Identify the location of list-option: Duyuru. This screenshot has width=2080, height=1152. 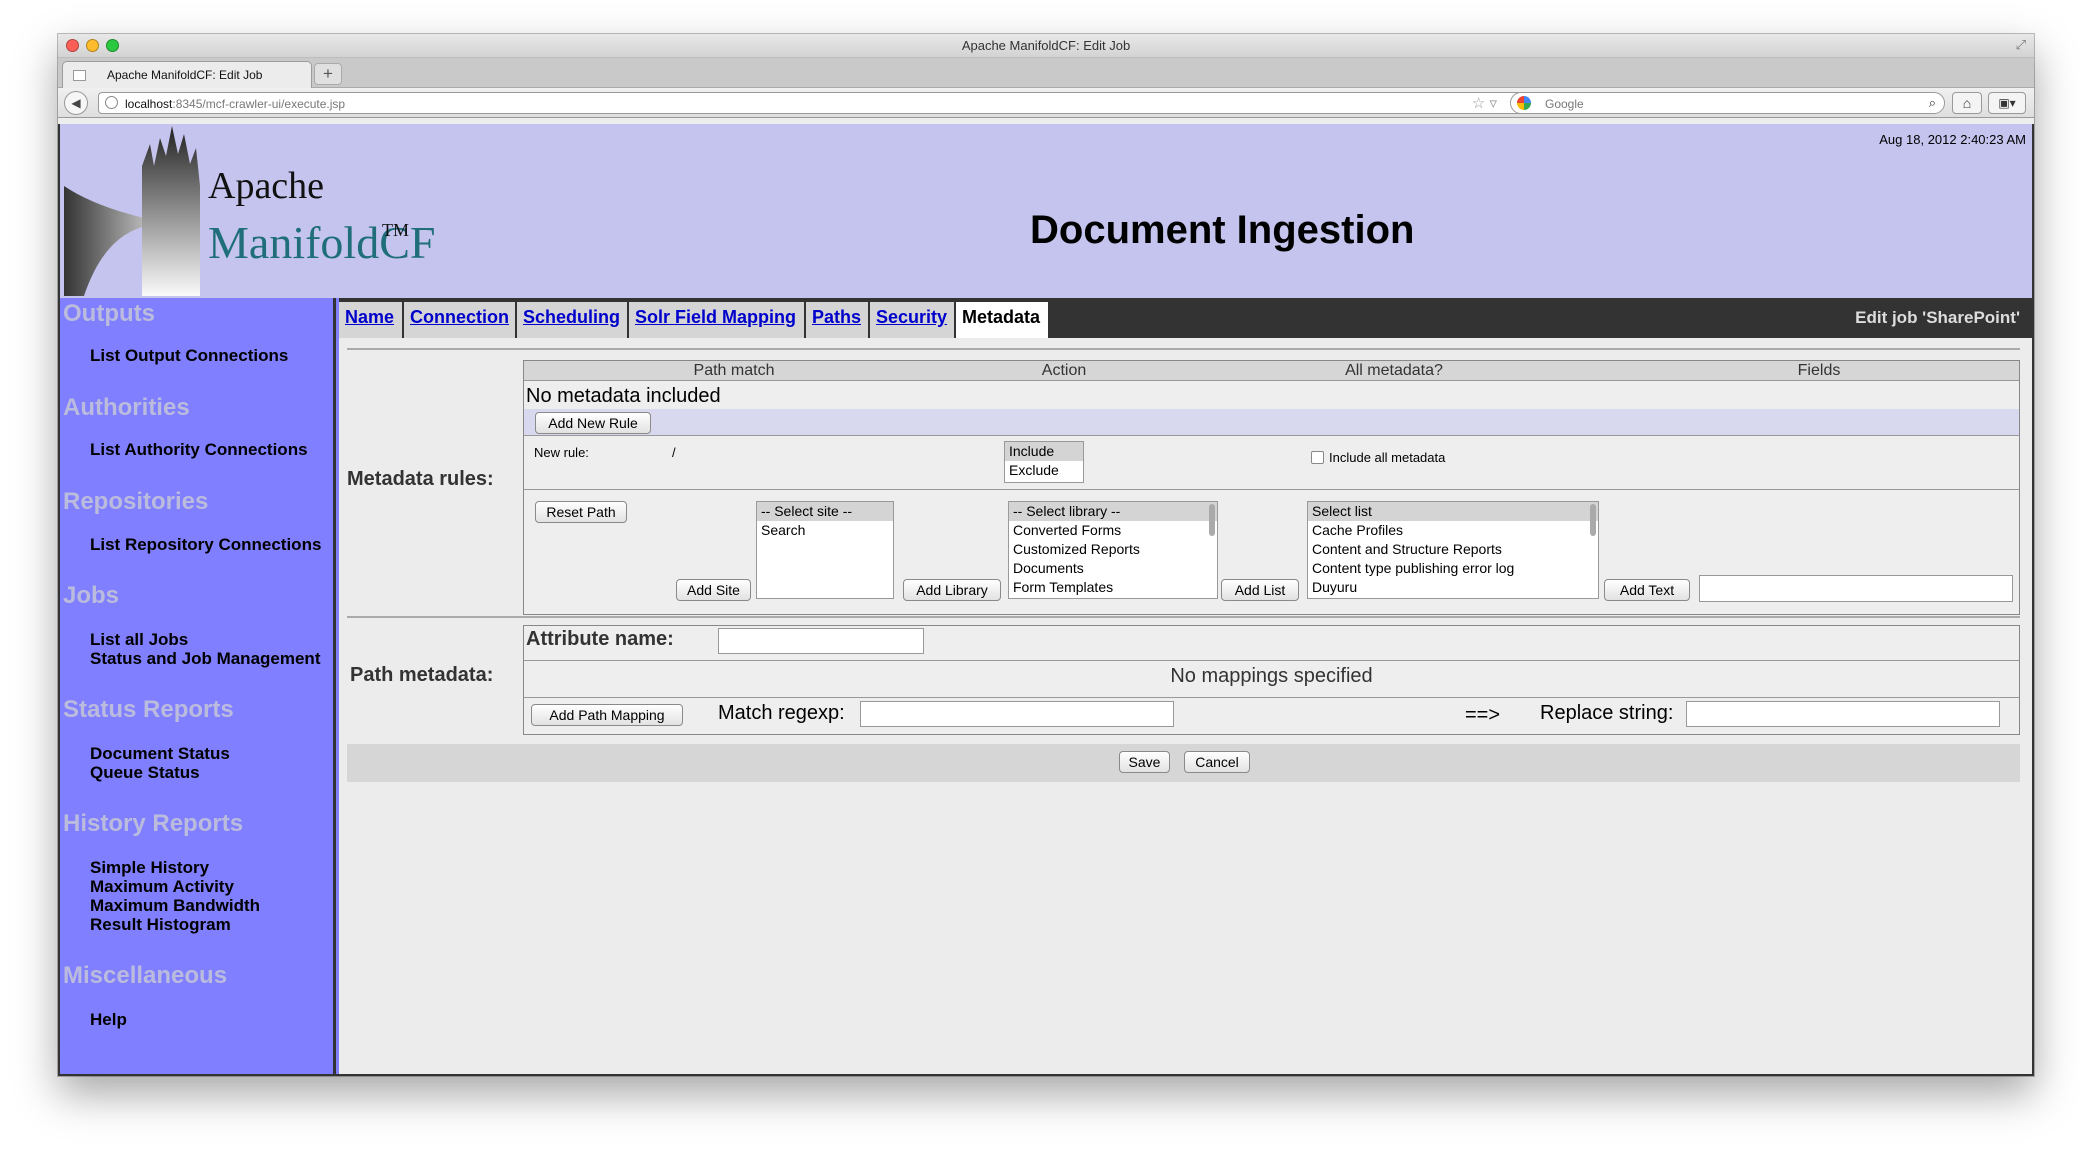
(1453, 587).